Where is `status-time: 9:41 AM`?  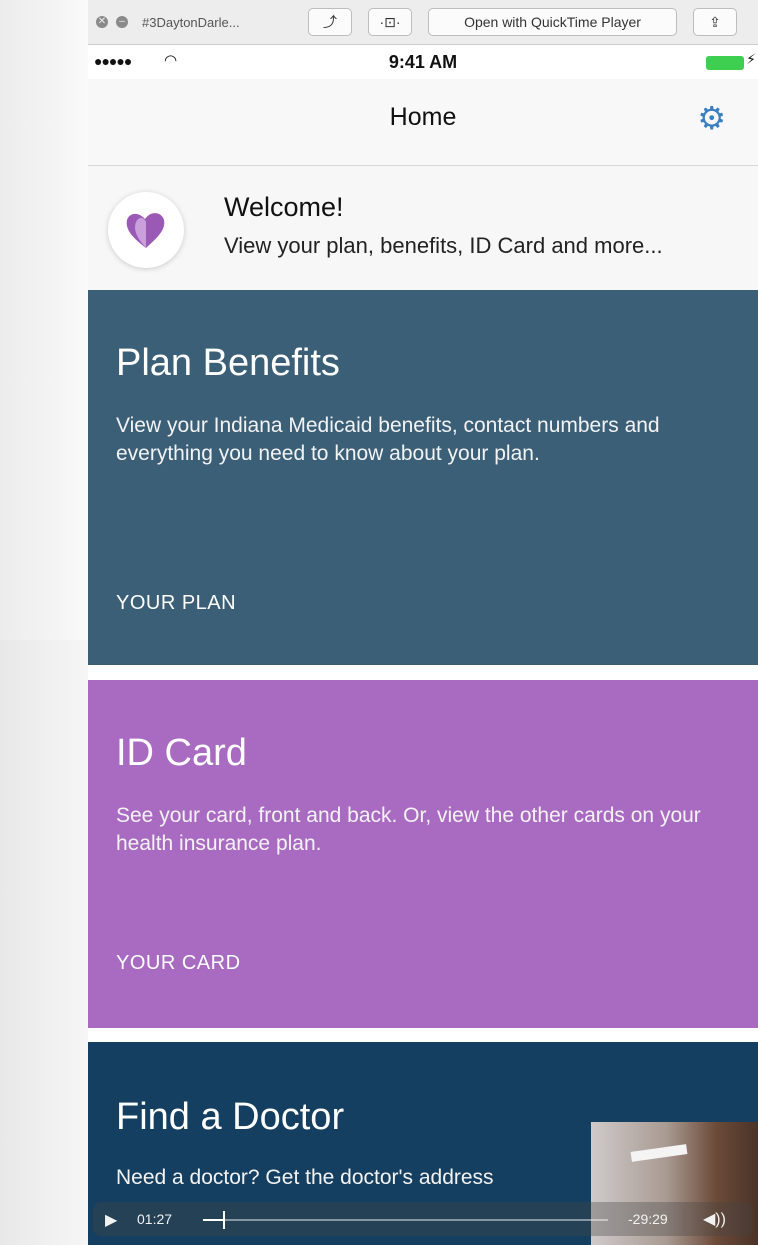 status-time: 9:41 AM is located at coordinates (423, 62).